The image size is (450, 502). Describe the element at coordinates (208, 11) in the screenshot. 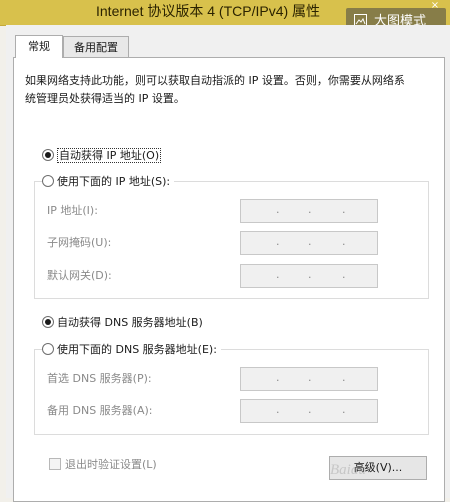

I see `window-title: Internet 协议版本 4 (TCP/IPv4) 属性` at that location.